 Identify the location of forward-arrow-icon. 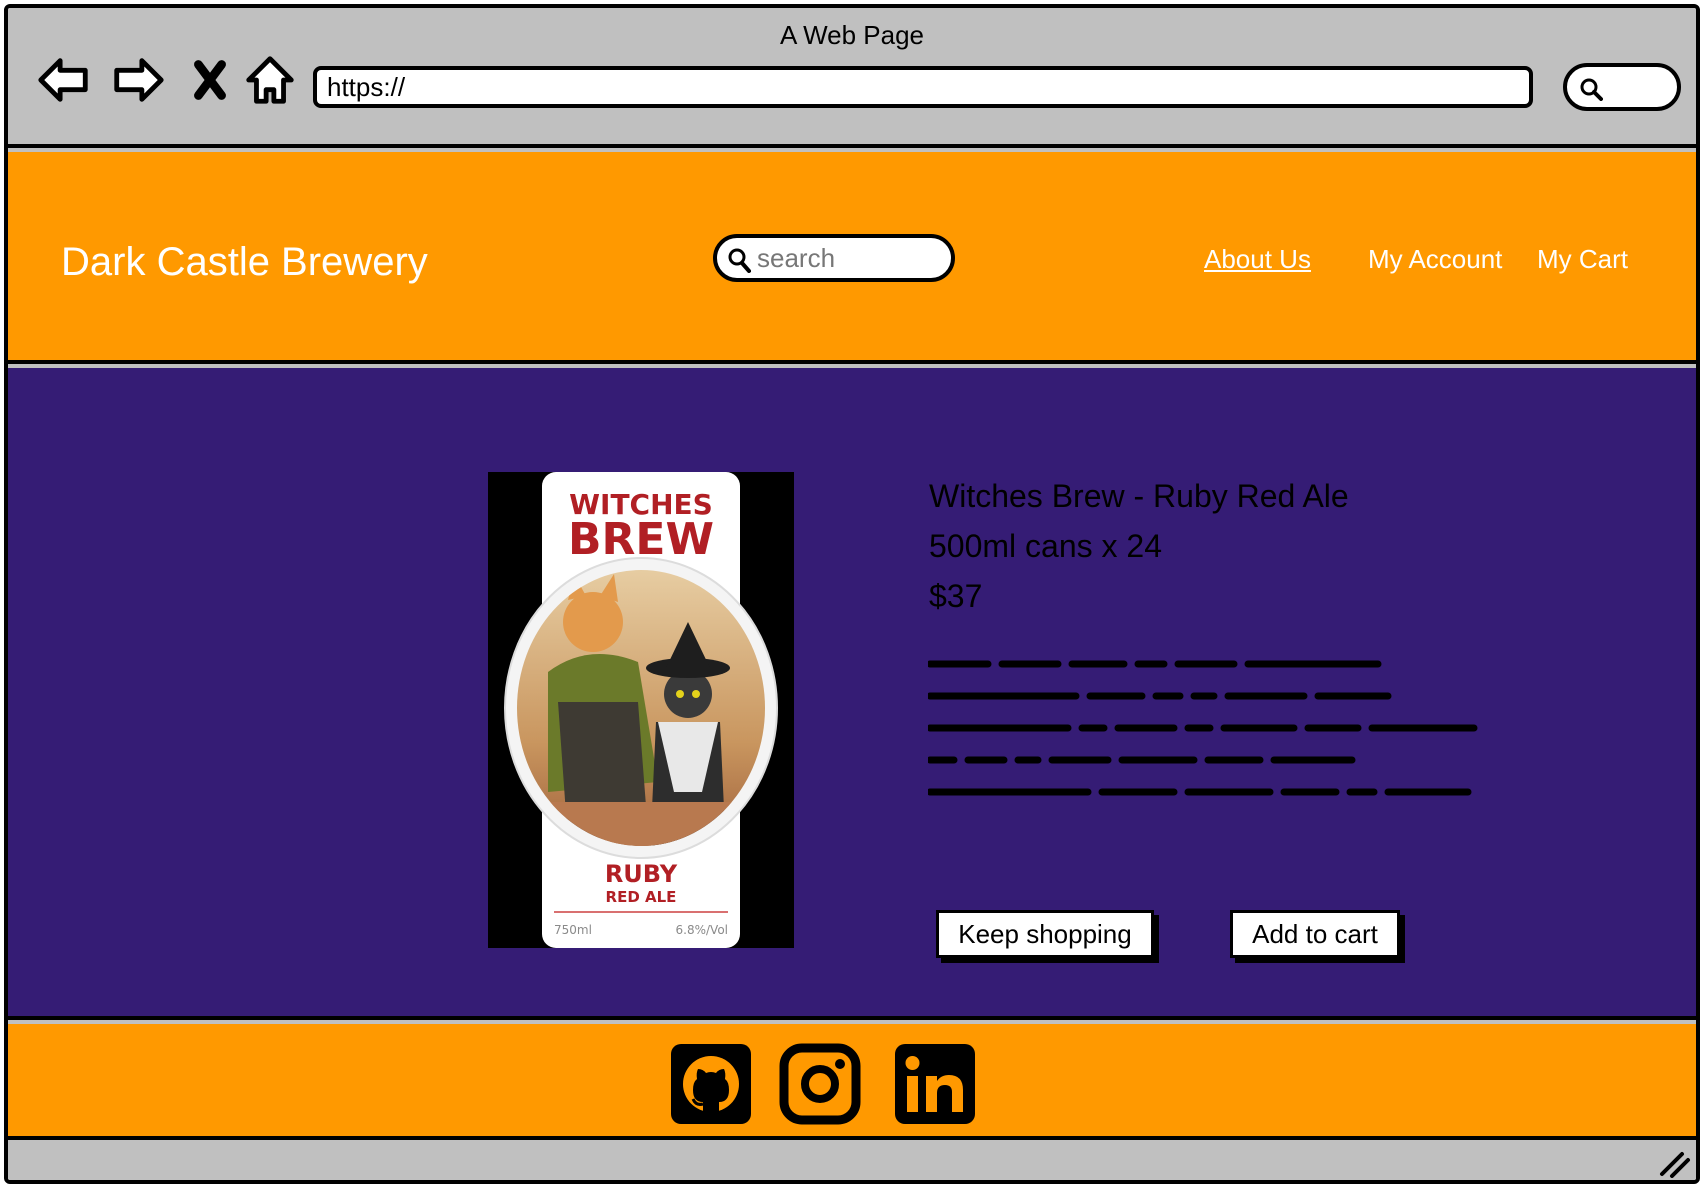
(138, 80).